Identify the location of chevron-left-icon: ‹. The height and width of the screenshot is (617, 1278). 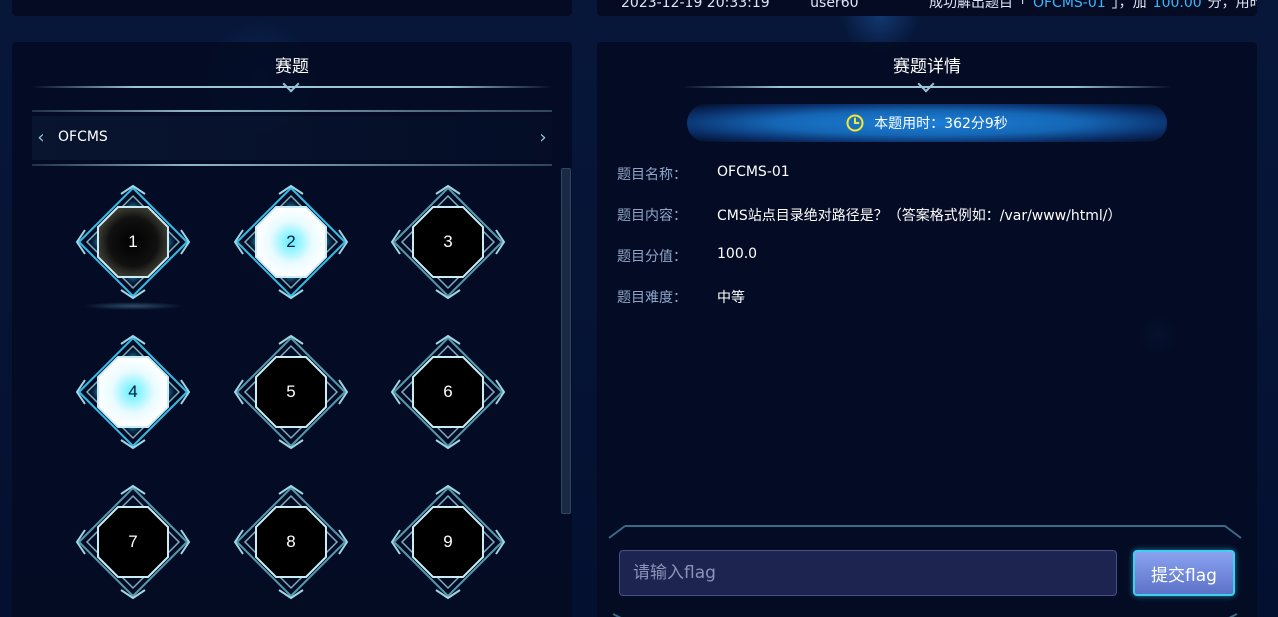
(41, 138).